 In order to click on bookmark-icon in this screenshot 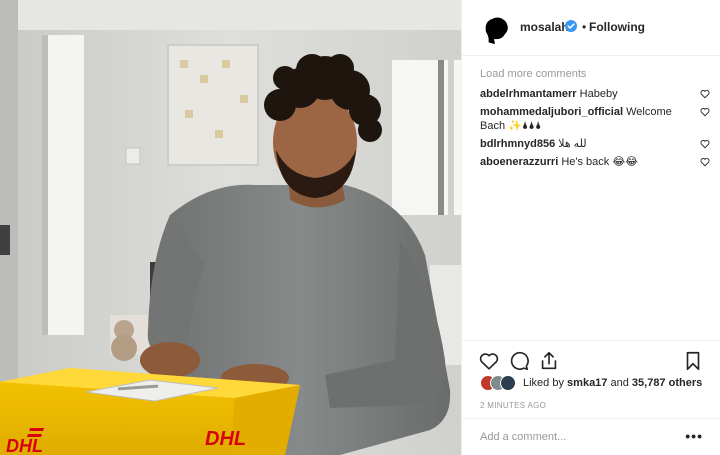, I will do `click(693, 361)`.